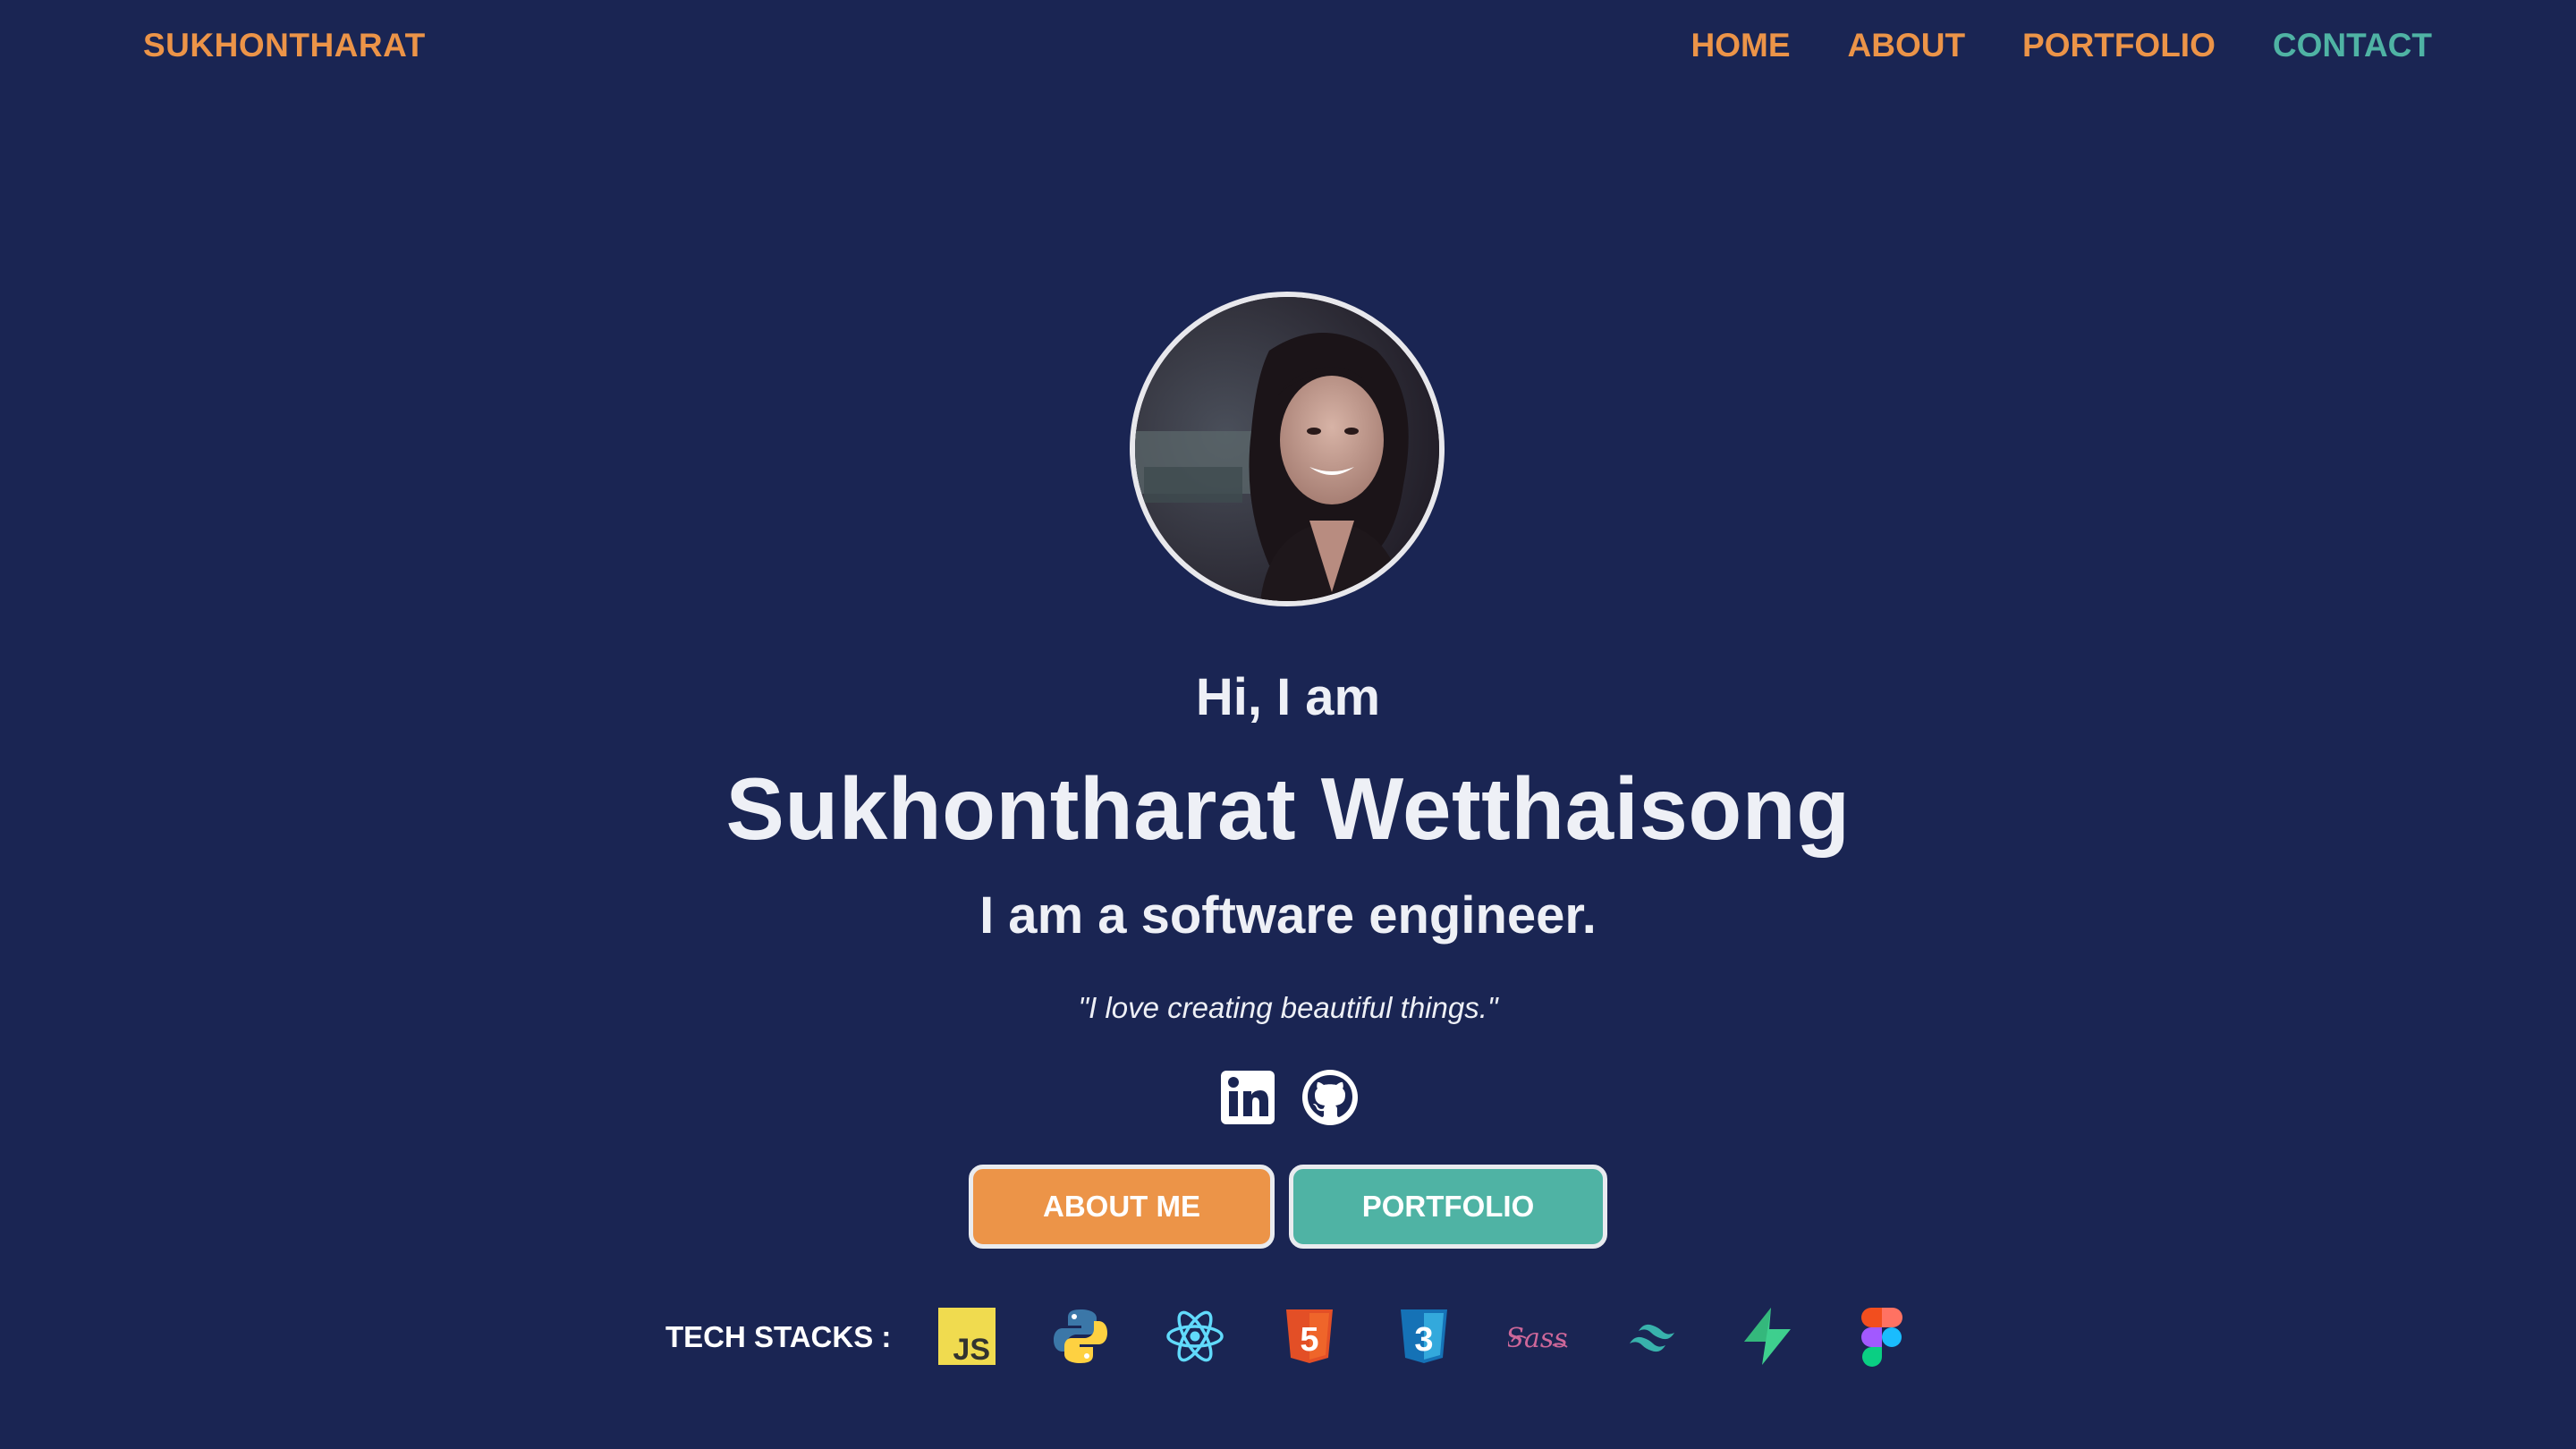 This screenshot has height=1449, width=2576. What do you see at coordinates (1741, 45) in the screenshot?
I see `nav-home: HOME` at bounding box center [1741, 45].